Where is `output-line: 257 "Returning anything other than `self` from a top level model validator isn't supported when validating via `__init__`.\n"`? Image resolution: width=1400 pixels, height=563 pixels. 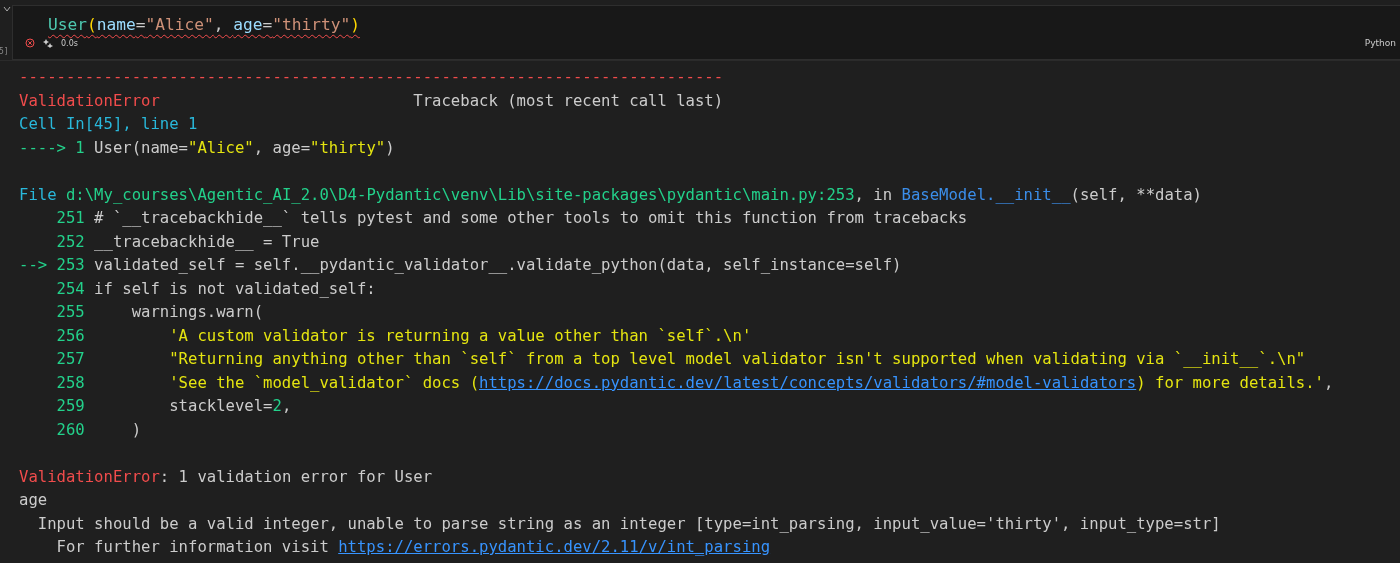
output-line: 257 "Returning anything other than `self` from a top level model validator isn't supported when validating via `__init__`.\n" is located at coordinates (681, 359).